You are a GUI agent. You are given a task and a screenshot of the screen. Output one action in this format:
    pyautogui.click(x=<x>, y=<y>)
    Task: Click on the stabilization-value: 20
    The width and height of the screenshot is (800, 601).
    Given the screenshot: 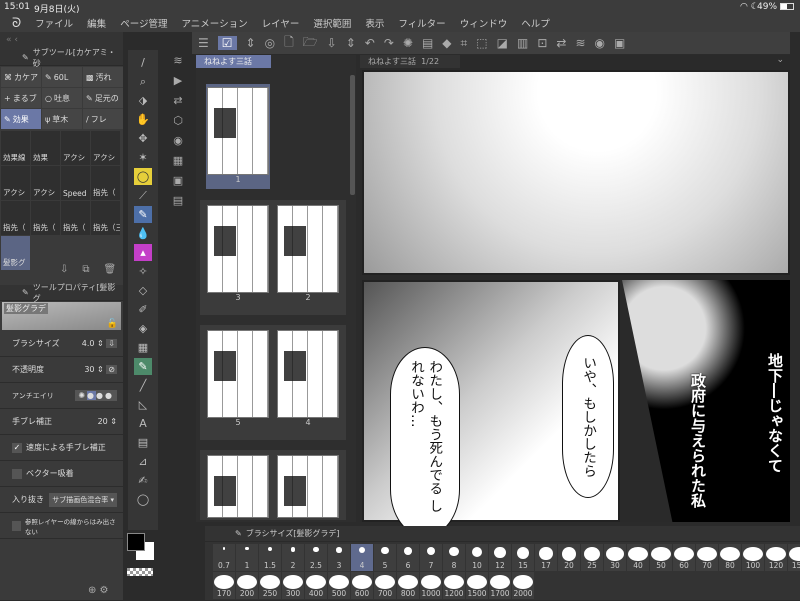 What is the action you would take?
    pyautogui.click(x=103, y=421)
    